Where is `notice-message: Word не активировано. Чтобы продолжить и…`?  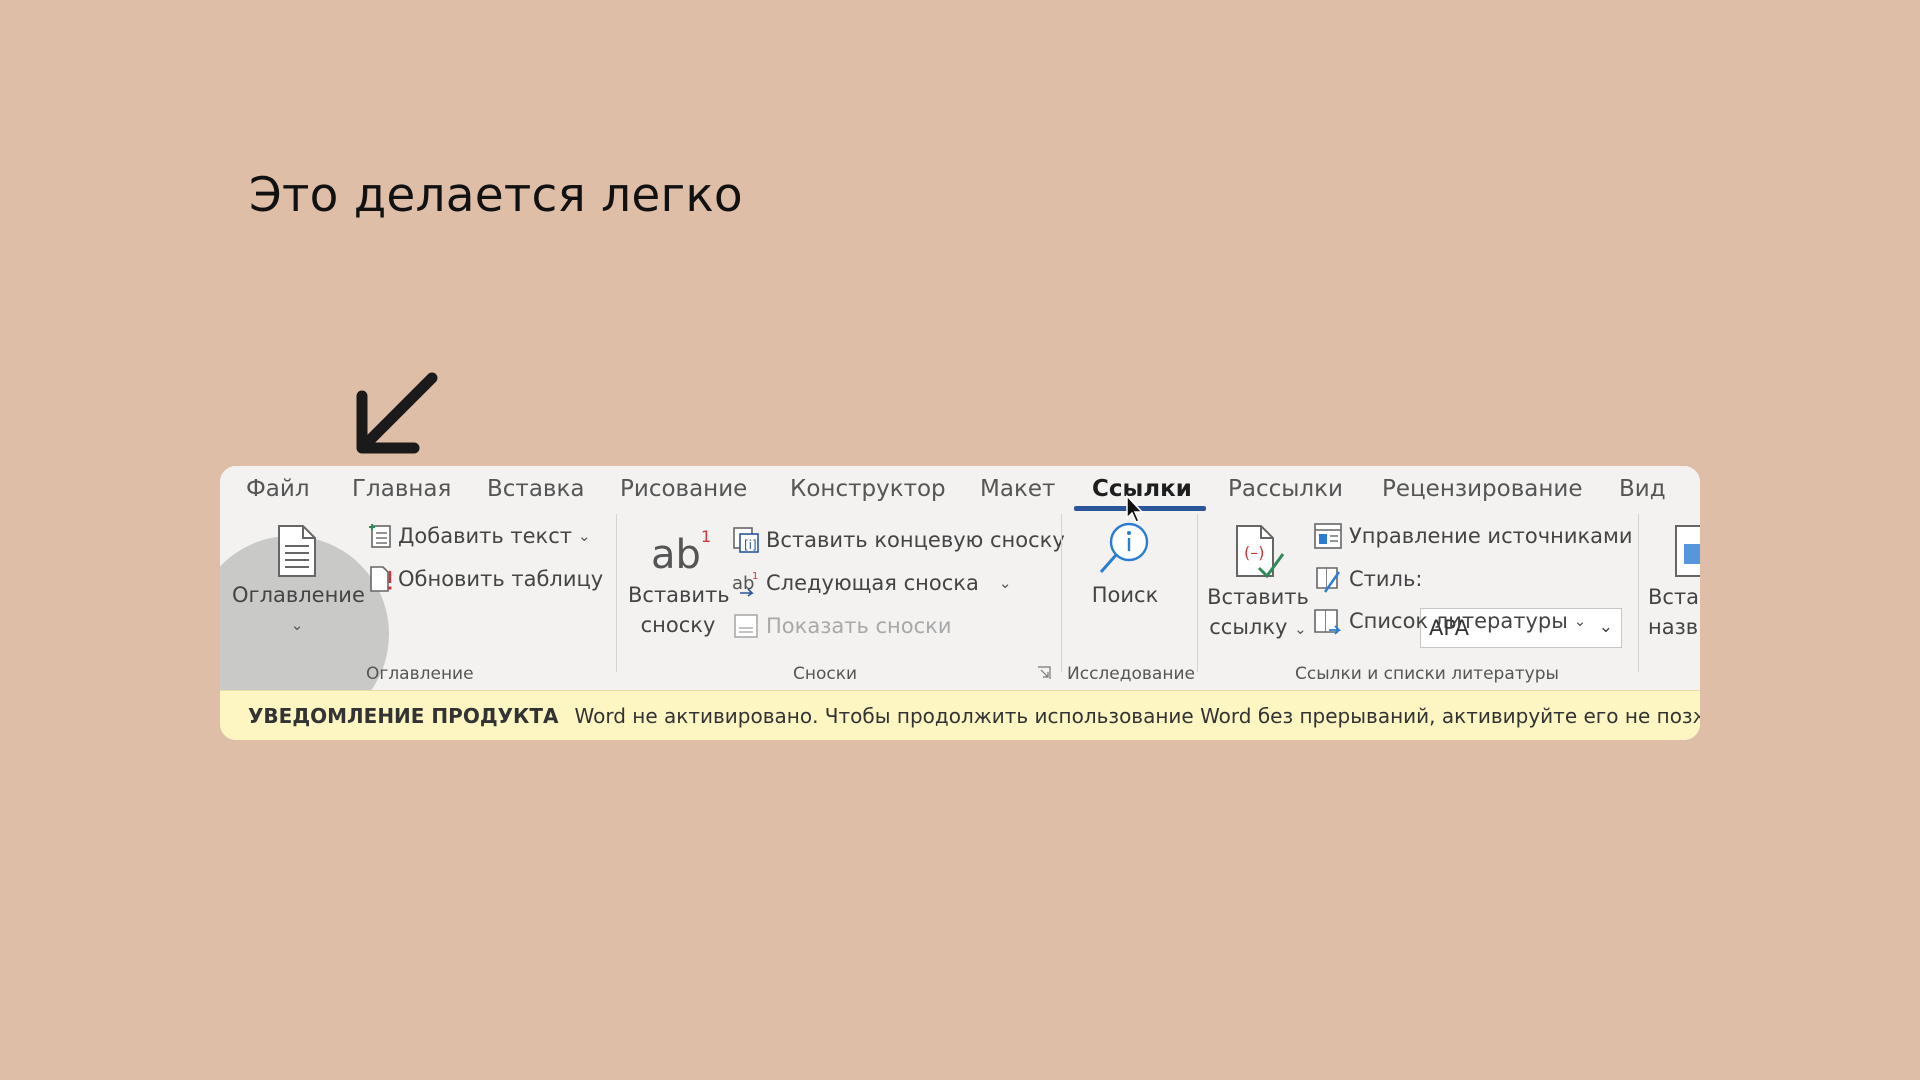
notice-message: Word не активировано. Чтобы продолжить и… is located at coordinates (1137, 716).